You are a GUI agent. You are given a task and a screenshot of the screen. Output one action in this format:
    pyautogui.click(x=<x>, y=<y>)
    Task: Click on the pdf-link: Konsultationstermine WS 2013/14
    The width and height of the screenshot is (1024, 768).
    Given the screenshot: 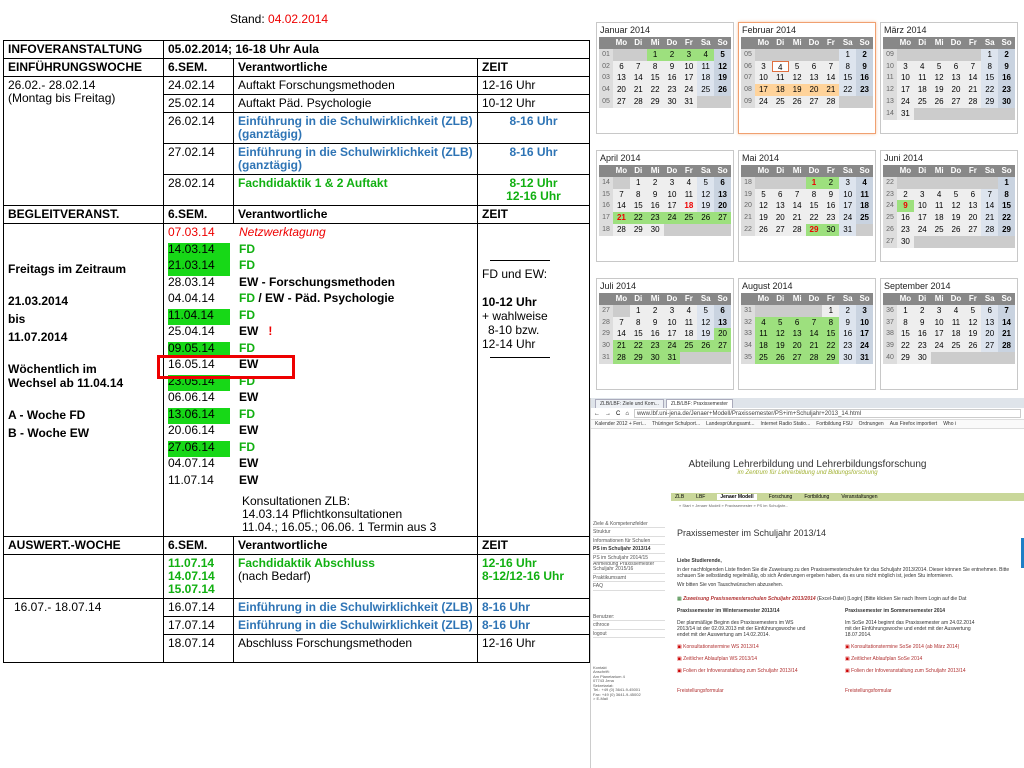 What is the action you would take?
    pyautogui.click(x=744, y=647)
    